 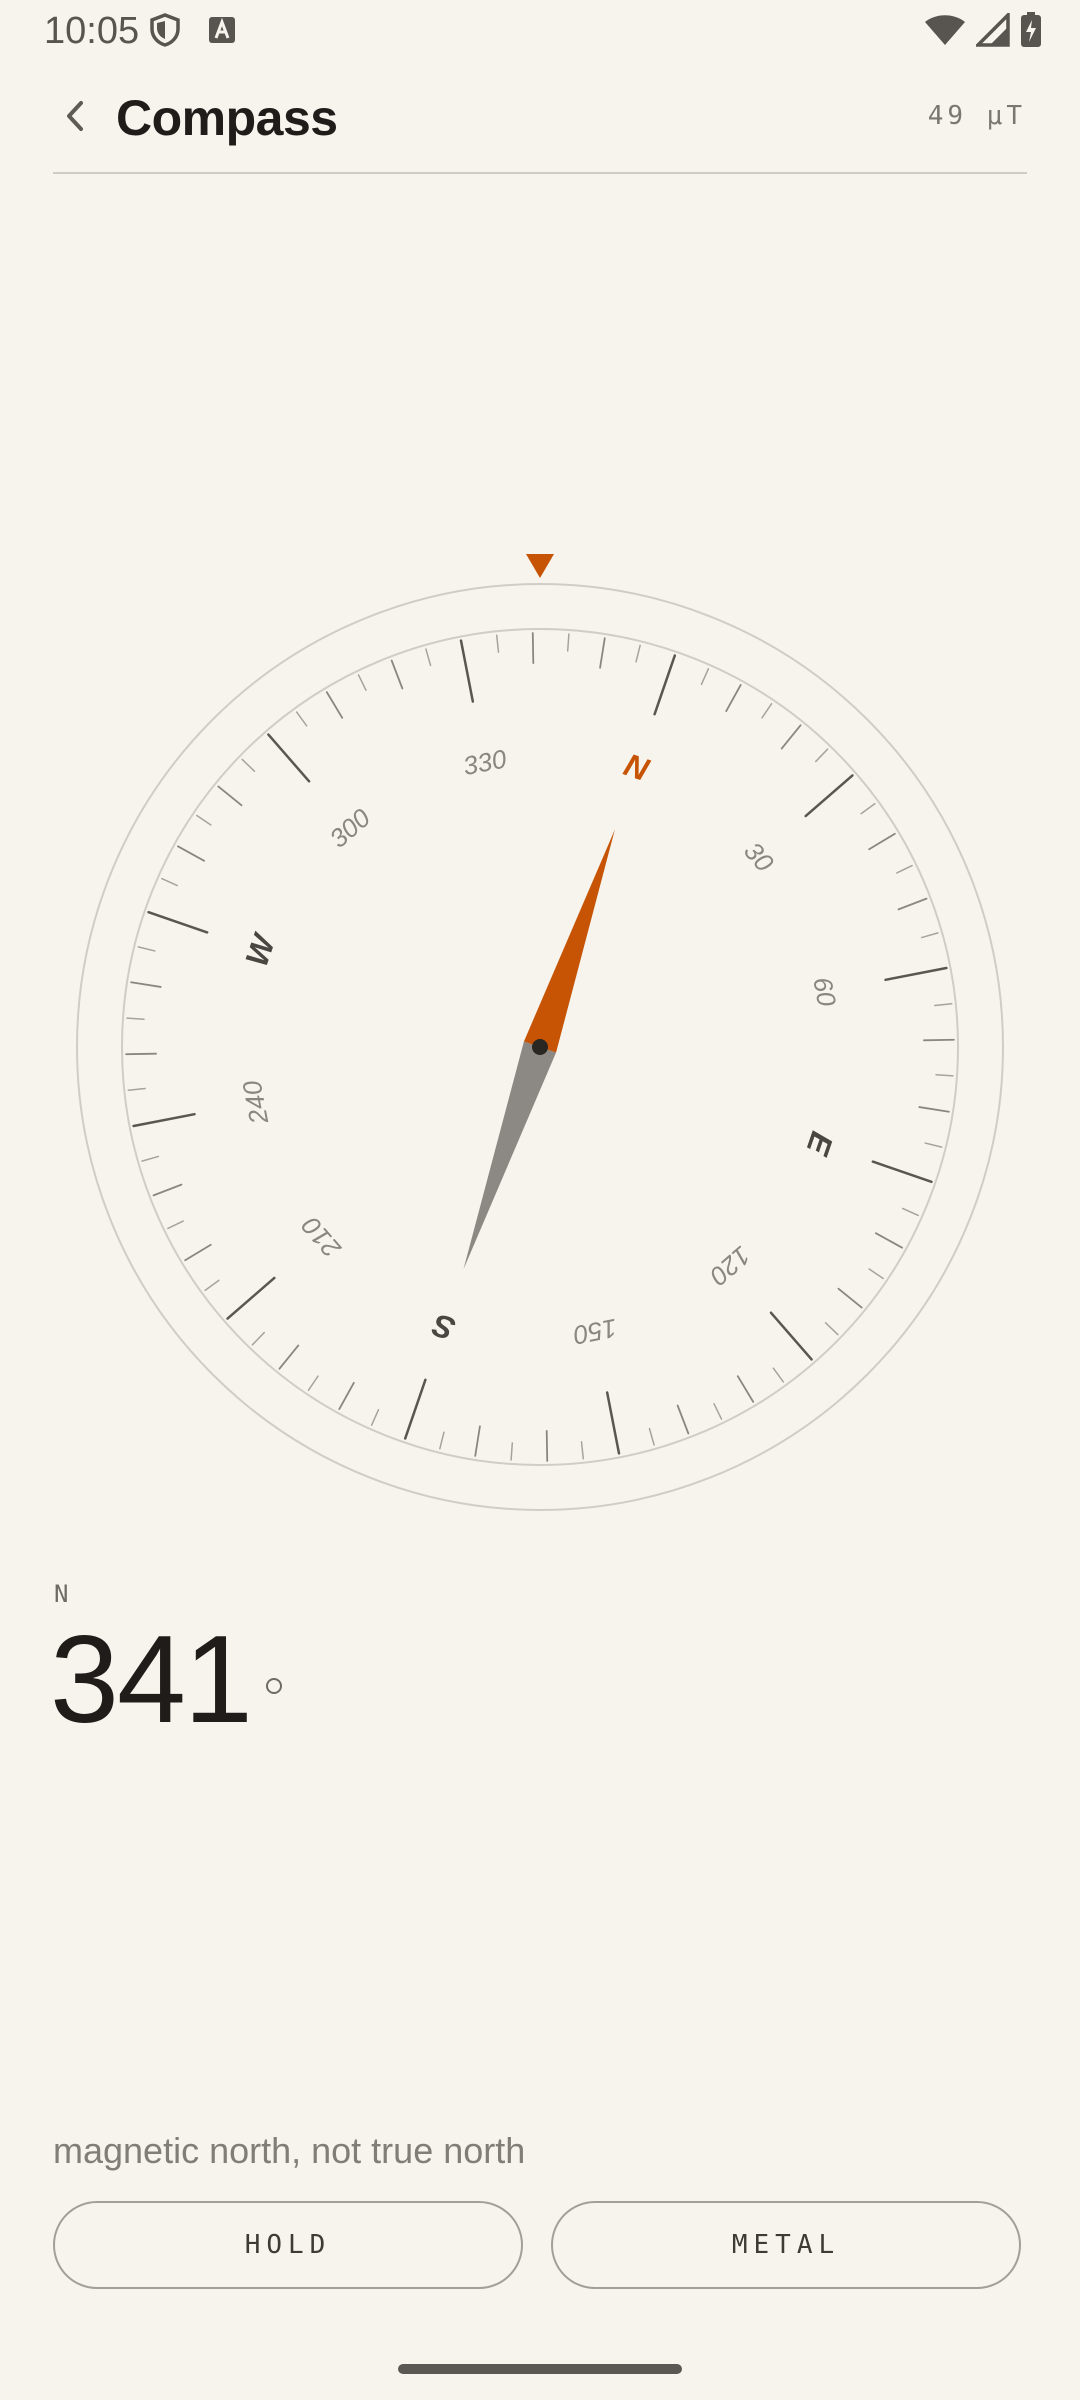 What do you see at coordinates (260, 949) in the screenshot?
I see `cardinal-label-w: W` at bounding box center [260, 949].